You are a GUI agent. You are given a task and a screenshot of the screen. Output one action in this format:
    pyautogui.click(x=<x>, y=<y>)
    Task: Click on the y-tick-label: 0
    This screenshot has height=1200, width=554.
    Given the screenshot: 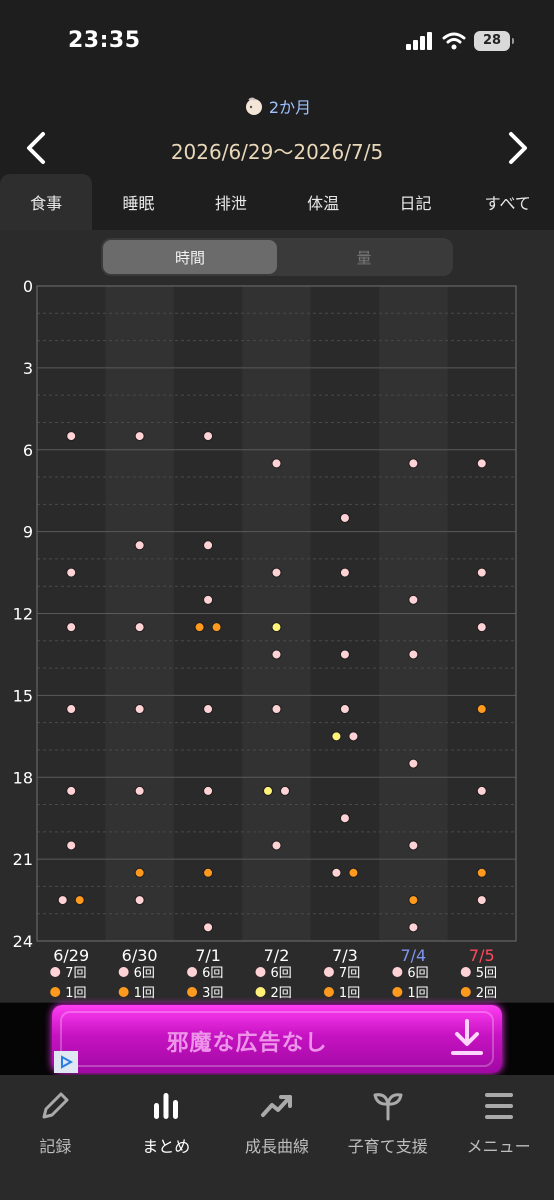 What is the action you would take?
    pyautogui.click(x=28, y=286)
    